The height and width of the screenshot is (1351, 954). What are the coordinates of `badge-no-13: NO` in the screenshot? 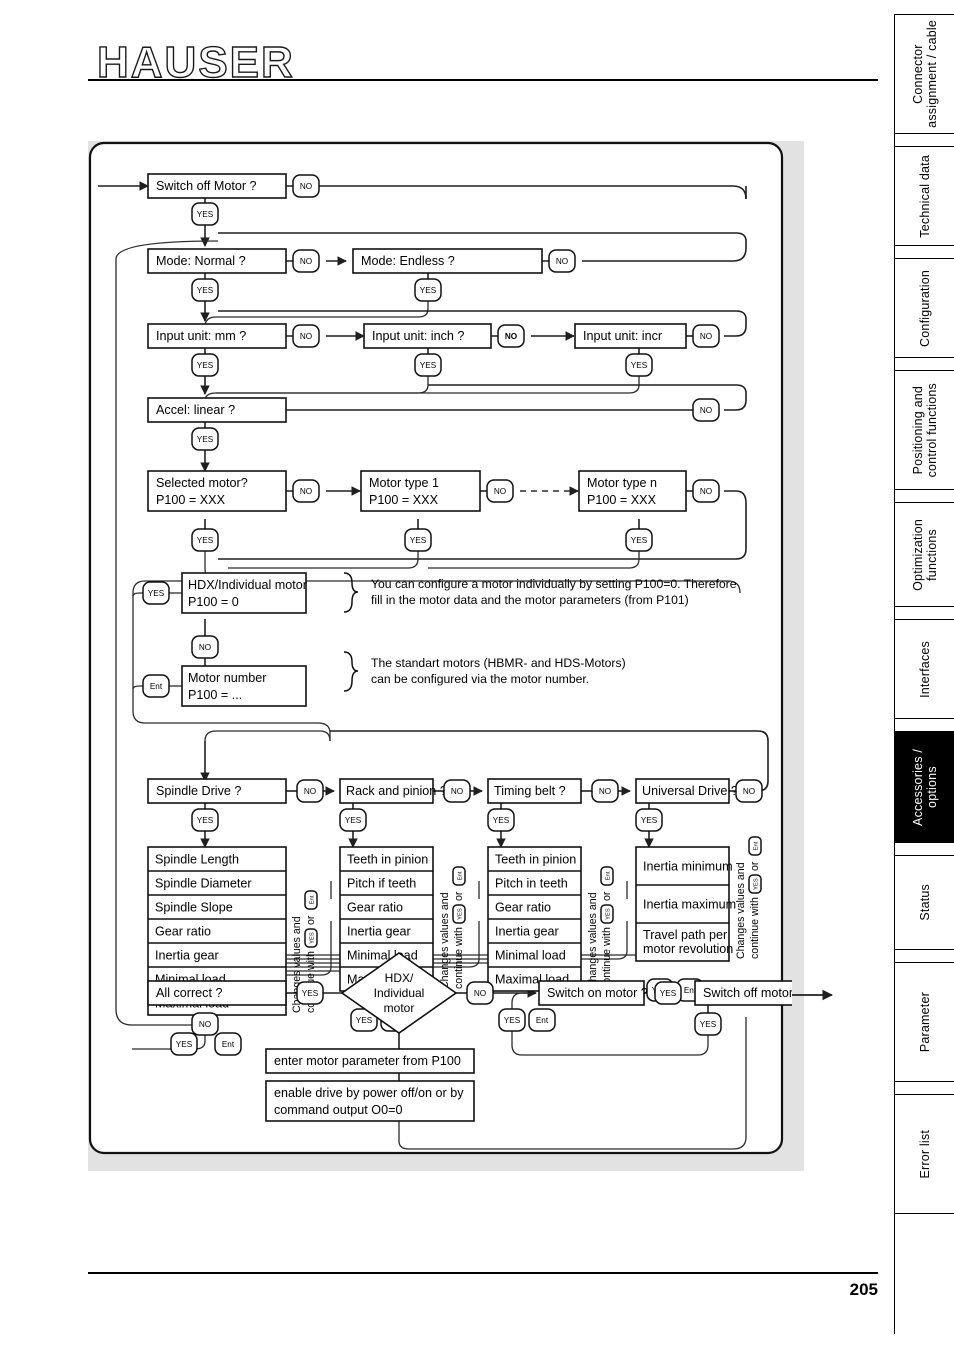 It's located at (457, 791).